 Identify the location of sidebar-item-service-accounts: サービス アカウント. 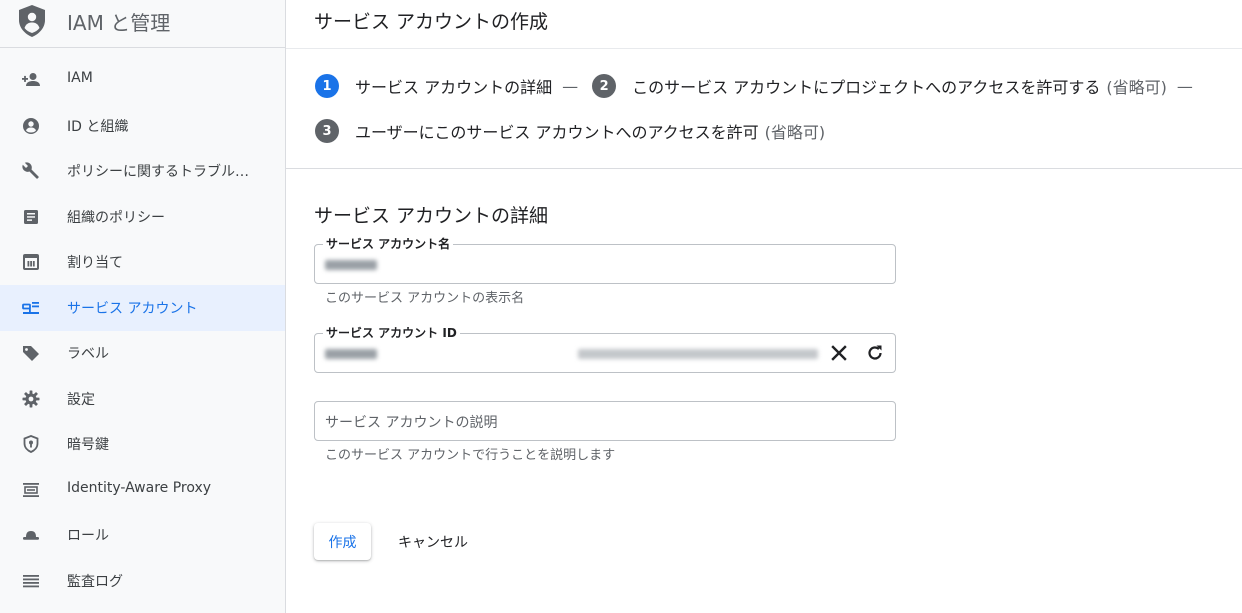
(142, 308).